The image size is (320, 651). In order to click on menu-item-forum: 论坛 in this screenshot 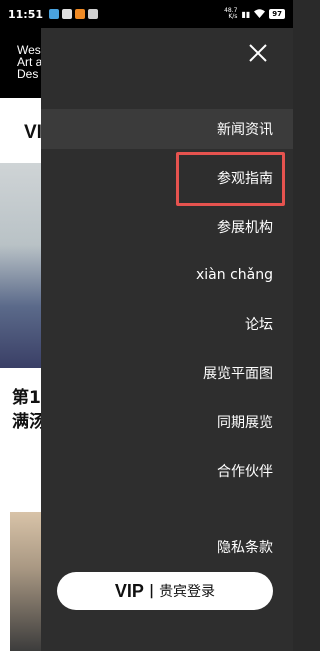, I will do `click(167, 324)`.